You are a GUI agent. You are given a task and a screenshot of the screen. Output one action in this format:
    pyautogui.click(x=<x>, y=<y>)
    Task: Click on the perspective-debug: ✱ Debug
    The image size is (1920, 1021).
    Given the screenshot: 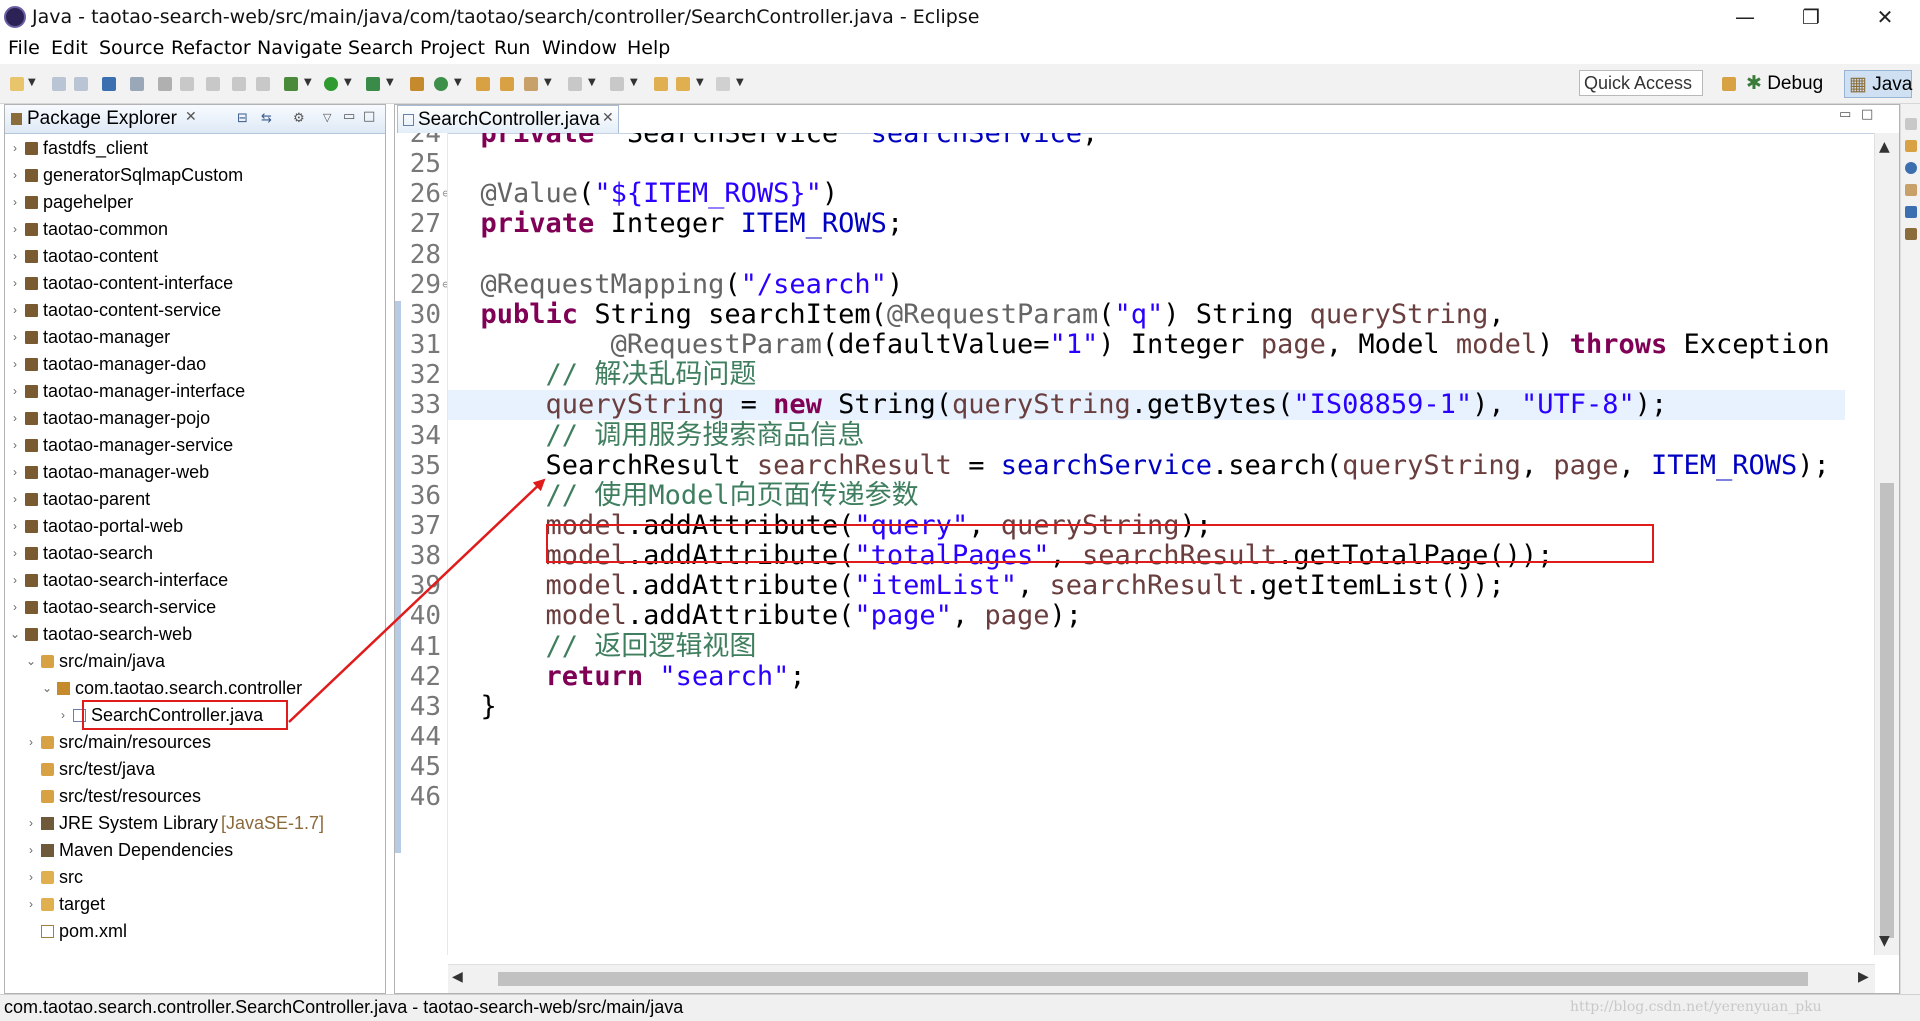 What is the action you would take?
    pyautogui.click(x=1784, y=84)
    